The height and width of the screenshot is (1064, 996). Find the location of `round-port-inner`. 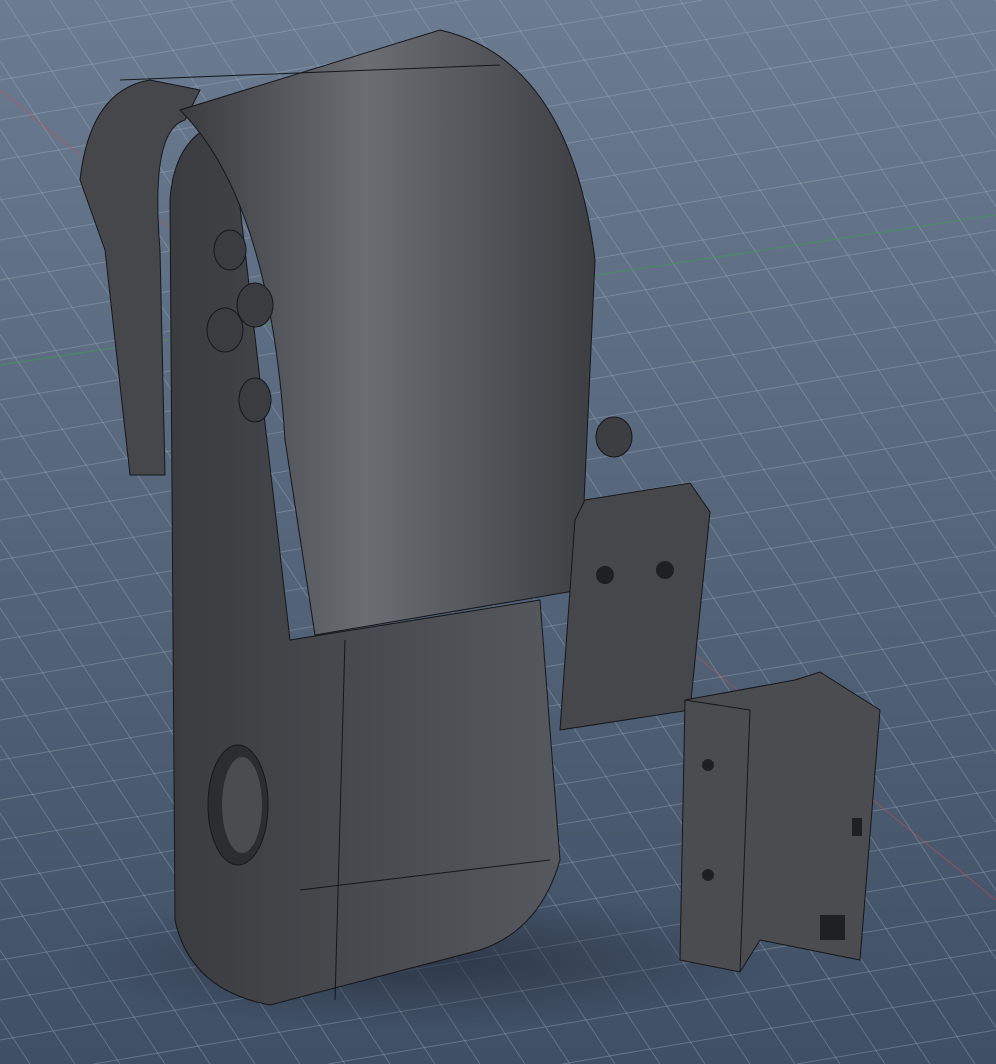

round-port-inner is located at coordinates (242, 805).